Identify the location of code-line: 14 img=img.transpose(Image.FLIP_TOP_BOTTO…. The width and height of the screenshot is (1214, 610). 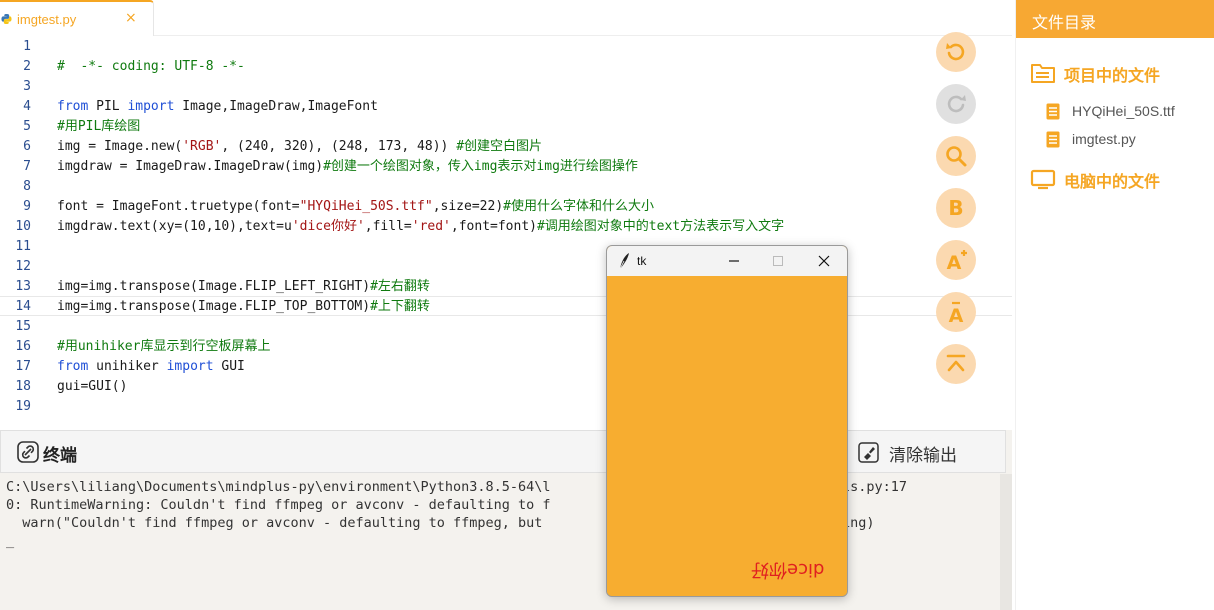
(506, 307).